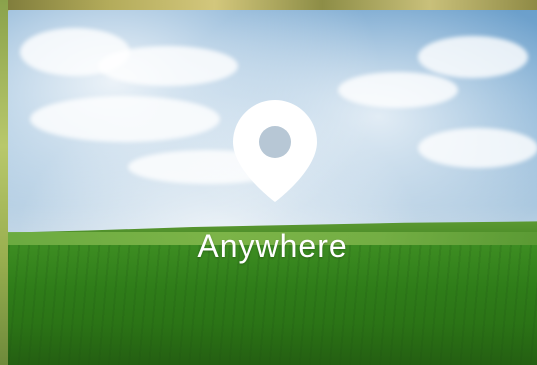 The width and height of the screenshot is (537, 365). What do you see at coordinates (275, 151) in the screenshot?
I see `map-pin-icon` at bounding box center [275, 151].